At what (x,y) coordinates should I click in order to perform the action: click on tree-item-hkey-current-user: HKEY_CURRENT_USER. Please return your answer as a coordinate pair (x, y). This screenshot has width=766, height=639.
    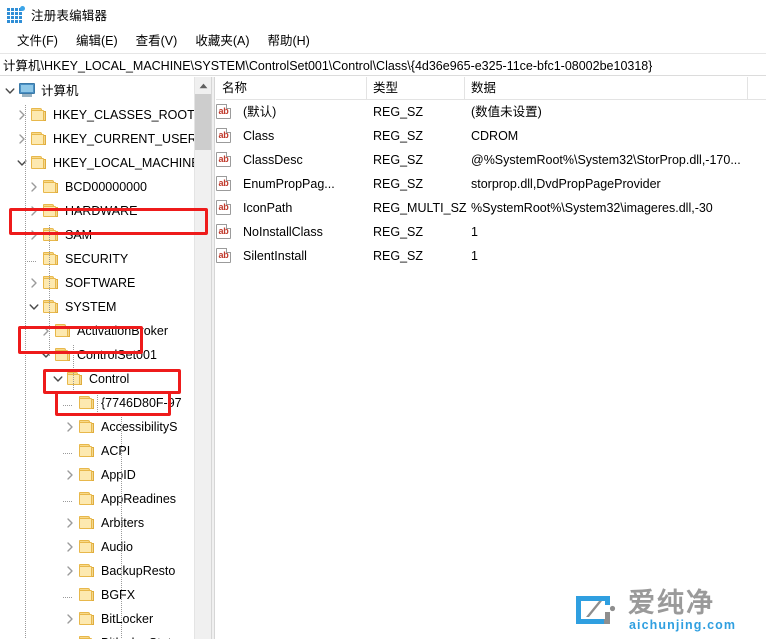
    Looking at the image, I should click on (98, 139).